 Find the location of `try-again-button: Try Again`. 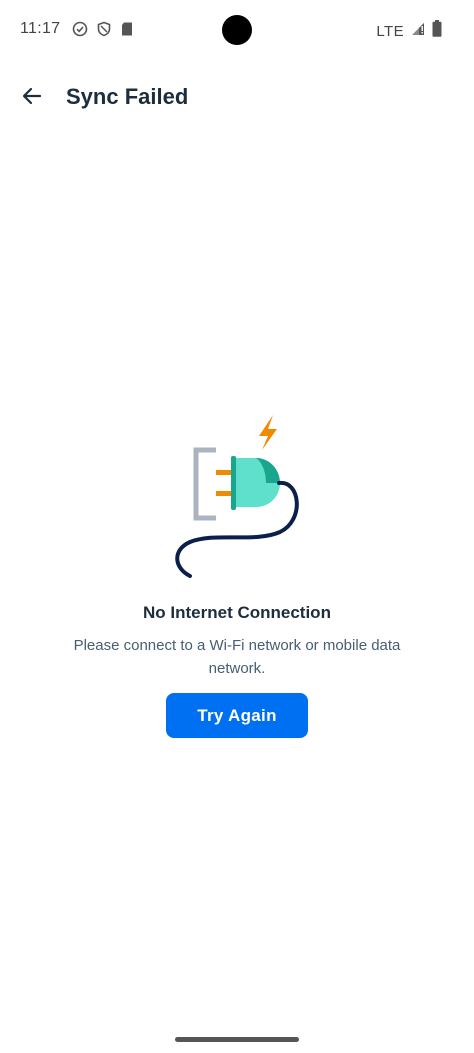

try-again-button: Try Again is located at coordinates (237, 715).